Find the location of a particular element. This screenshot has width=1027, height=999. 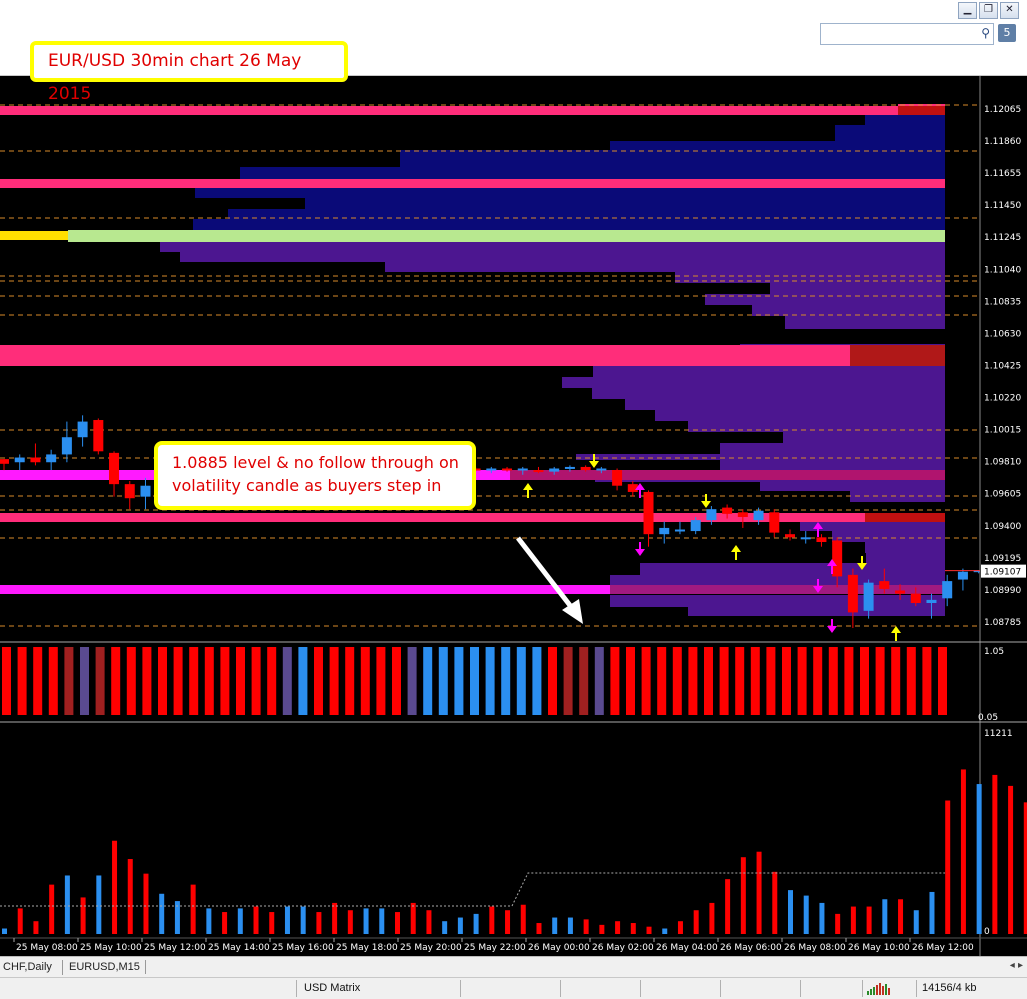

price-tick-label: 1.11040 is located at coordinates (1002, 270).